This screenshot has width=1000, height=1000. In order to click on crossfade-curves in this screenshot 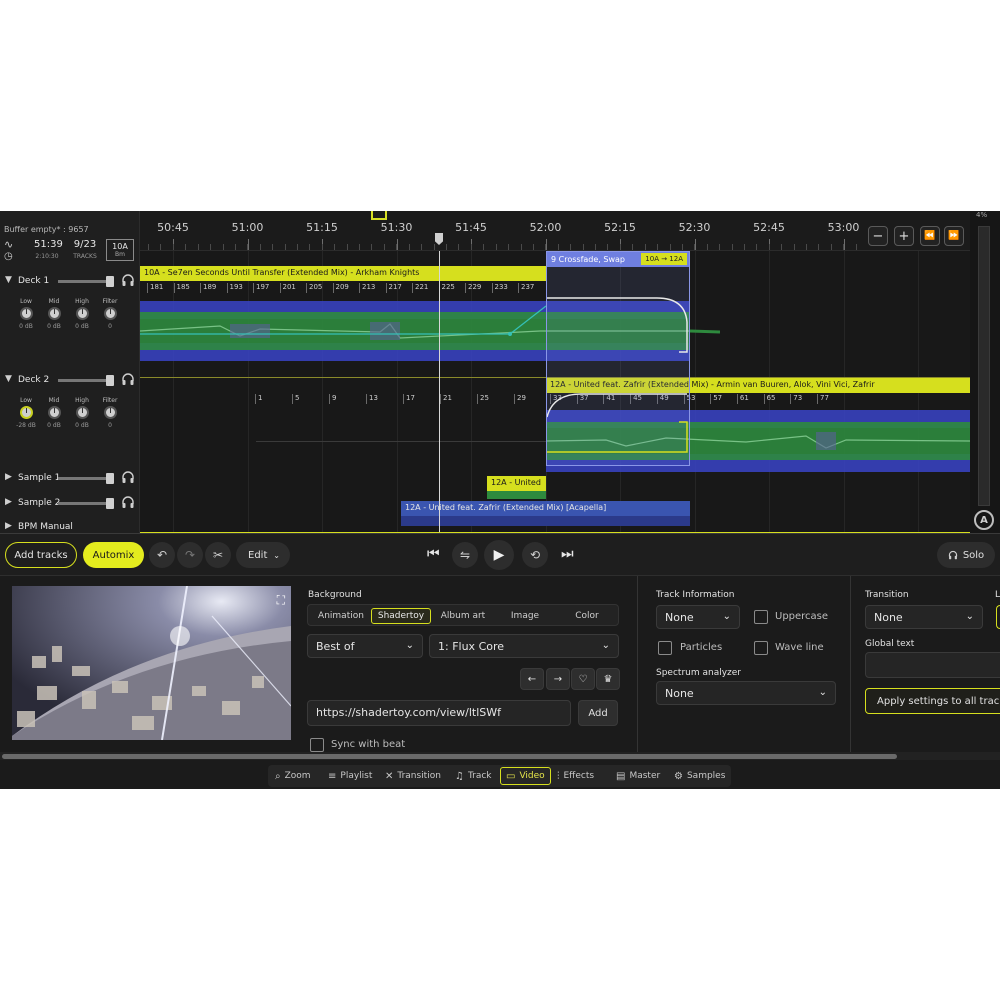, I will do `click(619, 379)`.